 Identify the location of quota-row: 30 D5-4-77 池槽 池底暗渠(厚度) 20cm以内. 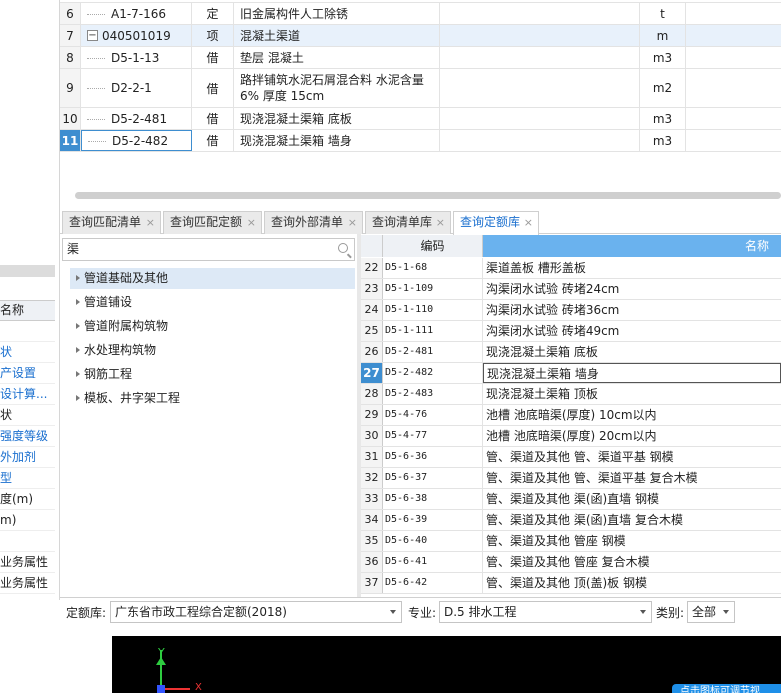
(571, 436).